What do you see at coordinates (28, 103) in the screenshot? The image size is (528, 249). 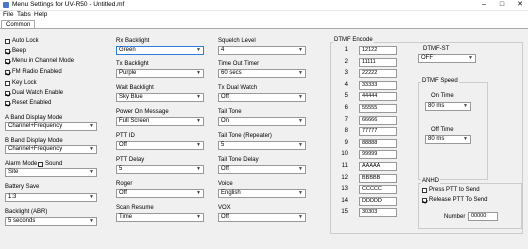 I see `checkbox-reset-enabled: Reset Enabled` at bounding box center [28, 103].